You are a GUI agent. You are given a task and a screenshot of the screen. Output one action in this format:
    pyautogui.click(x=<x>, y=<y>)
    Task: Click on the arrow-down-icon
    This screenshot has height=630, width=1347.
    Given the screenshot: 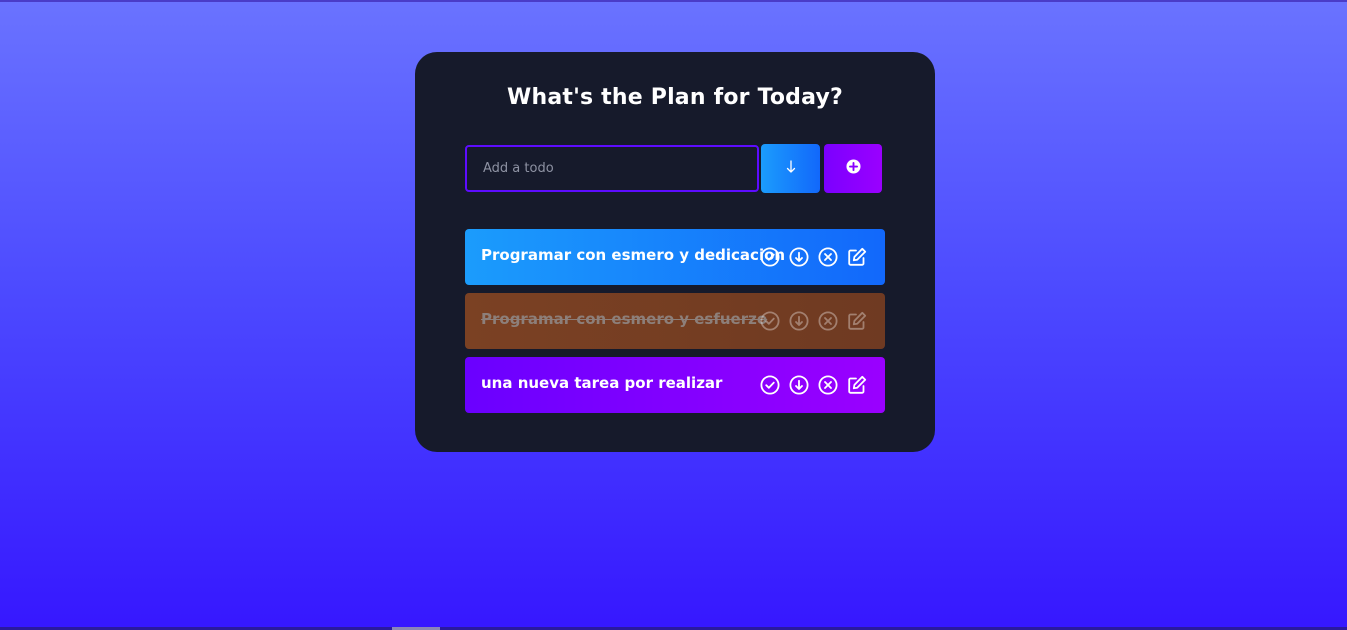 What is the action you would take?
    pyautogui.click(x=790, y=166)
    